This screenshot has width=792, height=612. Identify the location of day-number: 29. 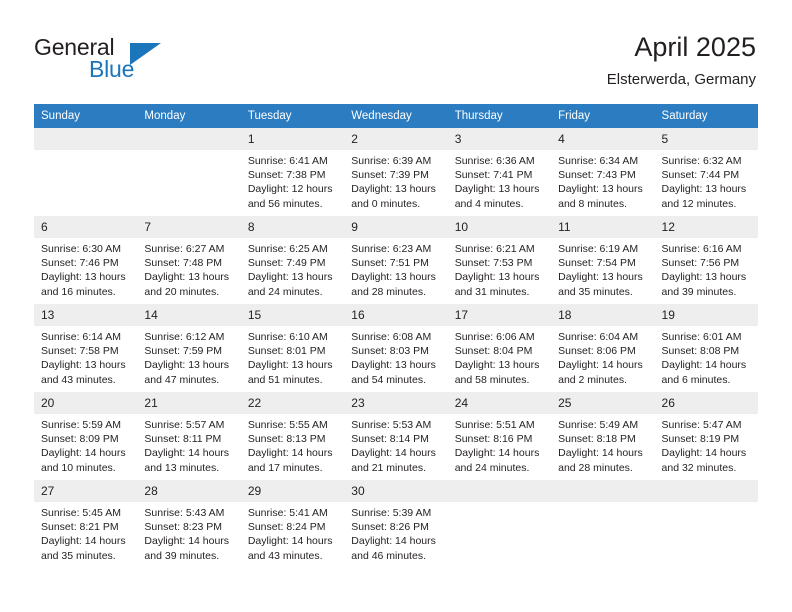
(292, 491).